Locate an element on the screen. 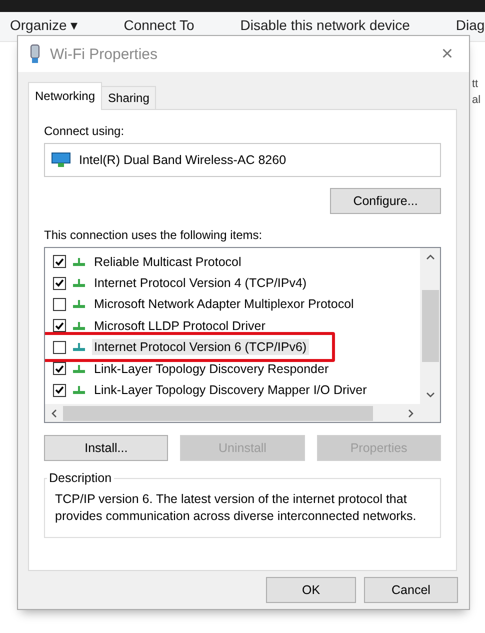  background-text: al is located at coordinates (476, 100).